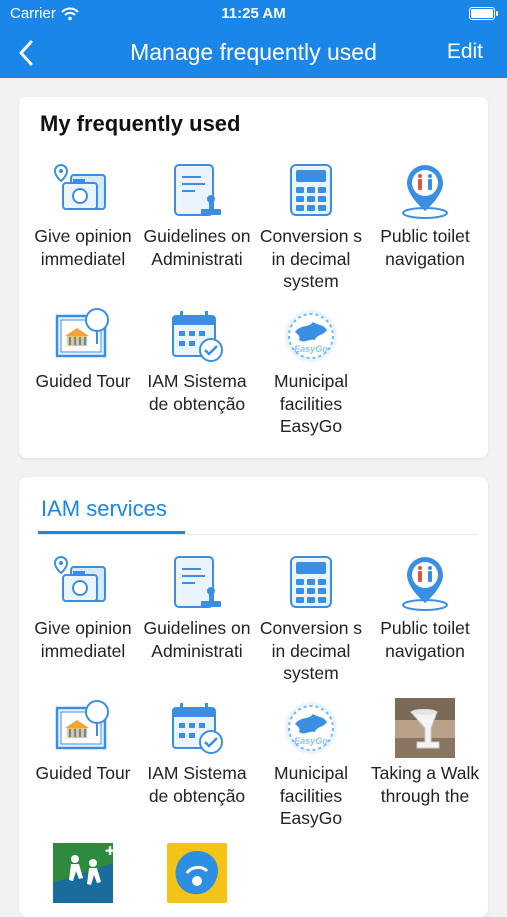  I want to click on shortcut-iam-sistema: IAM Sistema de obtenção, so click(197, 372).